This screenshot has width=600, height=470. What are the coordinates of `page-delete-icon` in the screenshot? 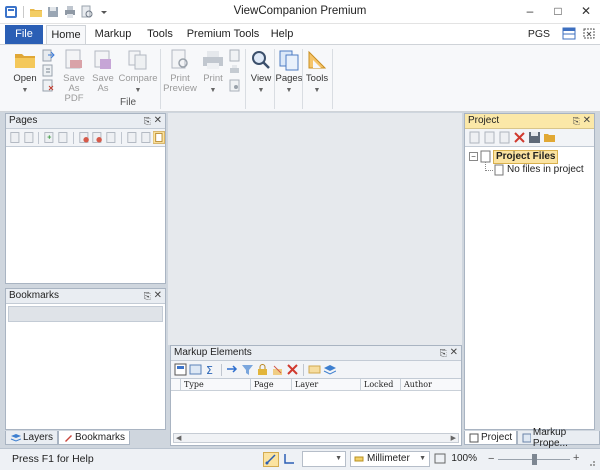 It's located at (84, 137).